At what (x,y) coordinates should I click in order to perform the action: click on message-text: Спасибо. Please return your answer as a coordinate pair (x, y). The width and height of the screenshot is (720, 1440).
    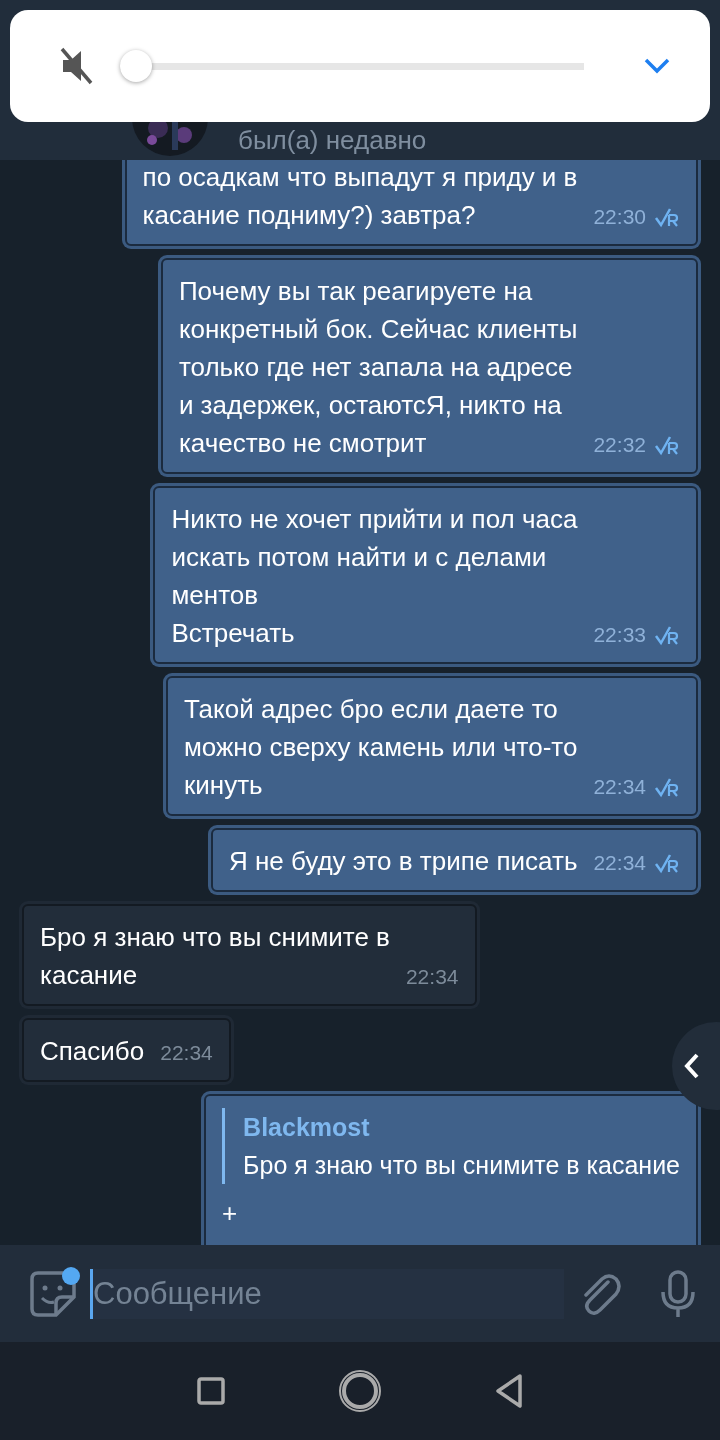
    Looking at the image, I should click on (92, 1051).